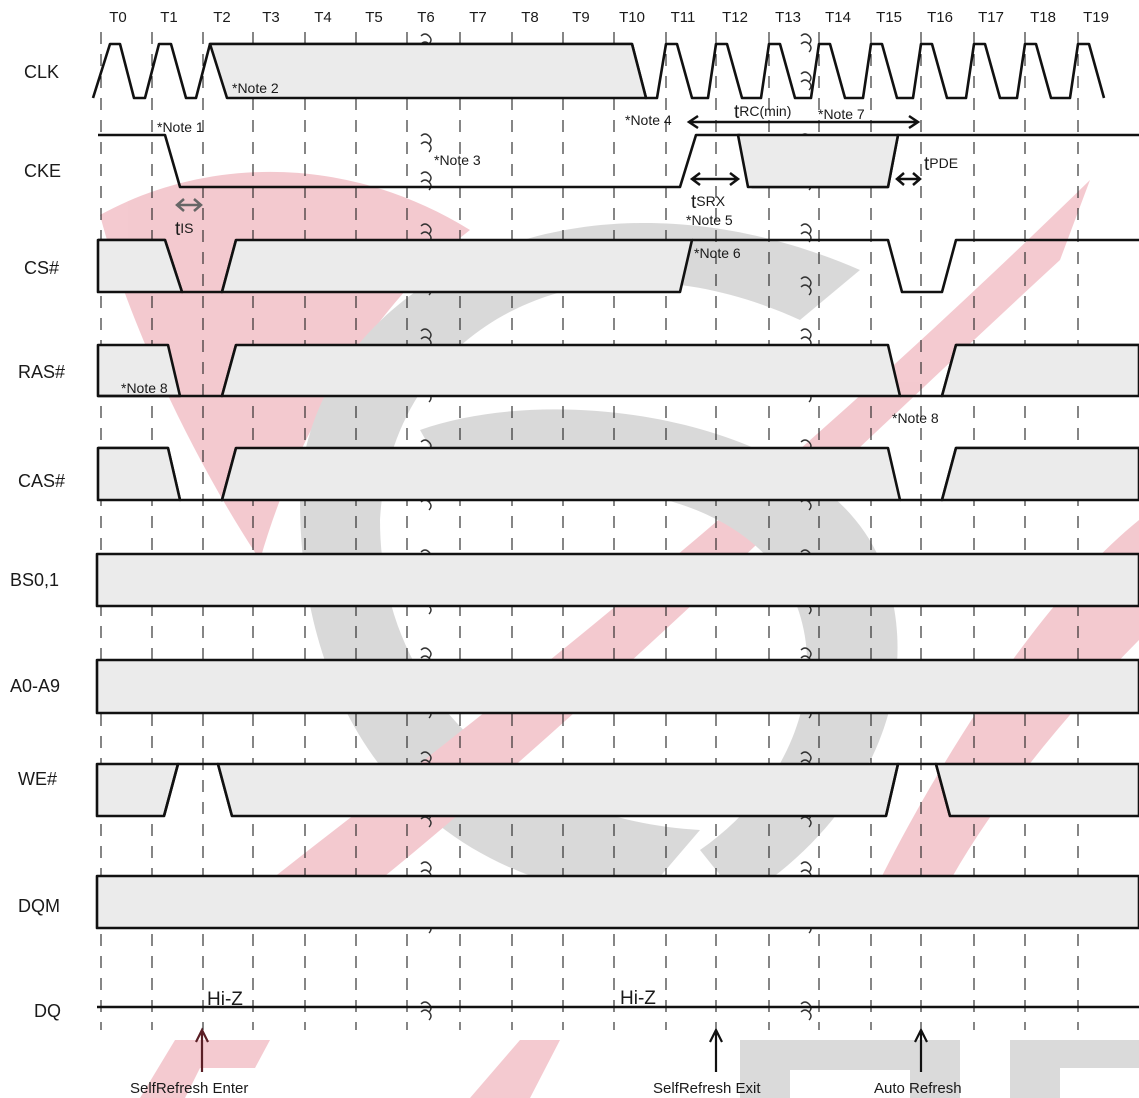 The width and height of the screenshot is (1139, 1098). Describe the element at coordinates (374, 17) in the screenshot. I see `clock-label-t5: T5` at that location.